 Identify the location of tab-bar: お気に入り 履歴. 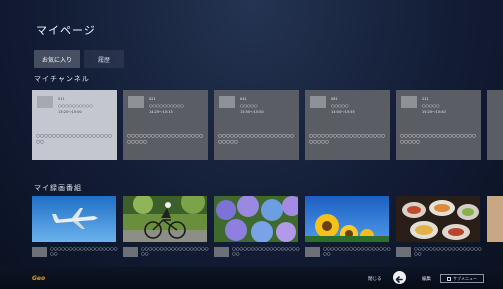
(79, 59).